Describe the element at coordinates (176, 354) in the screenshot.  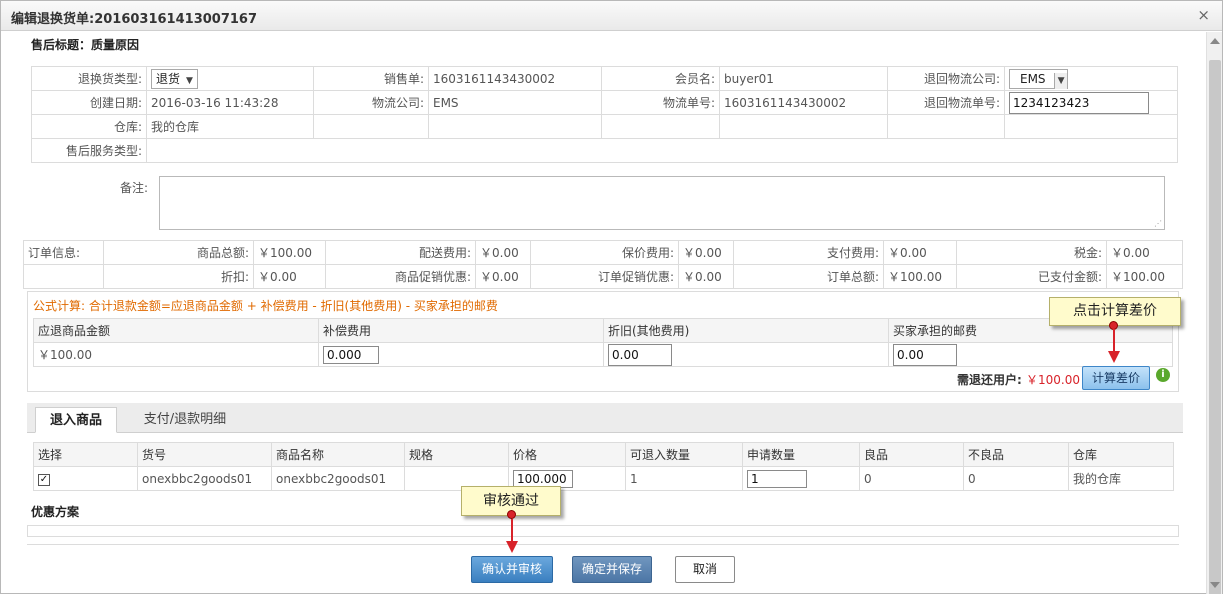
I see `refund-goods-value: ￥100.00` at that location.